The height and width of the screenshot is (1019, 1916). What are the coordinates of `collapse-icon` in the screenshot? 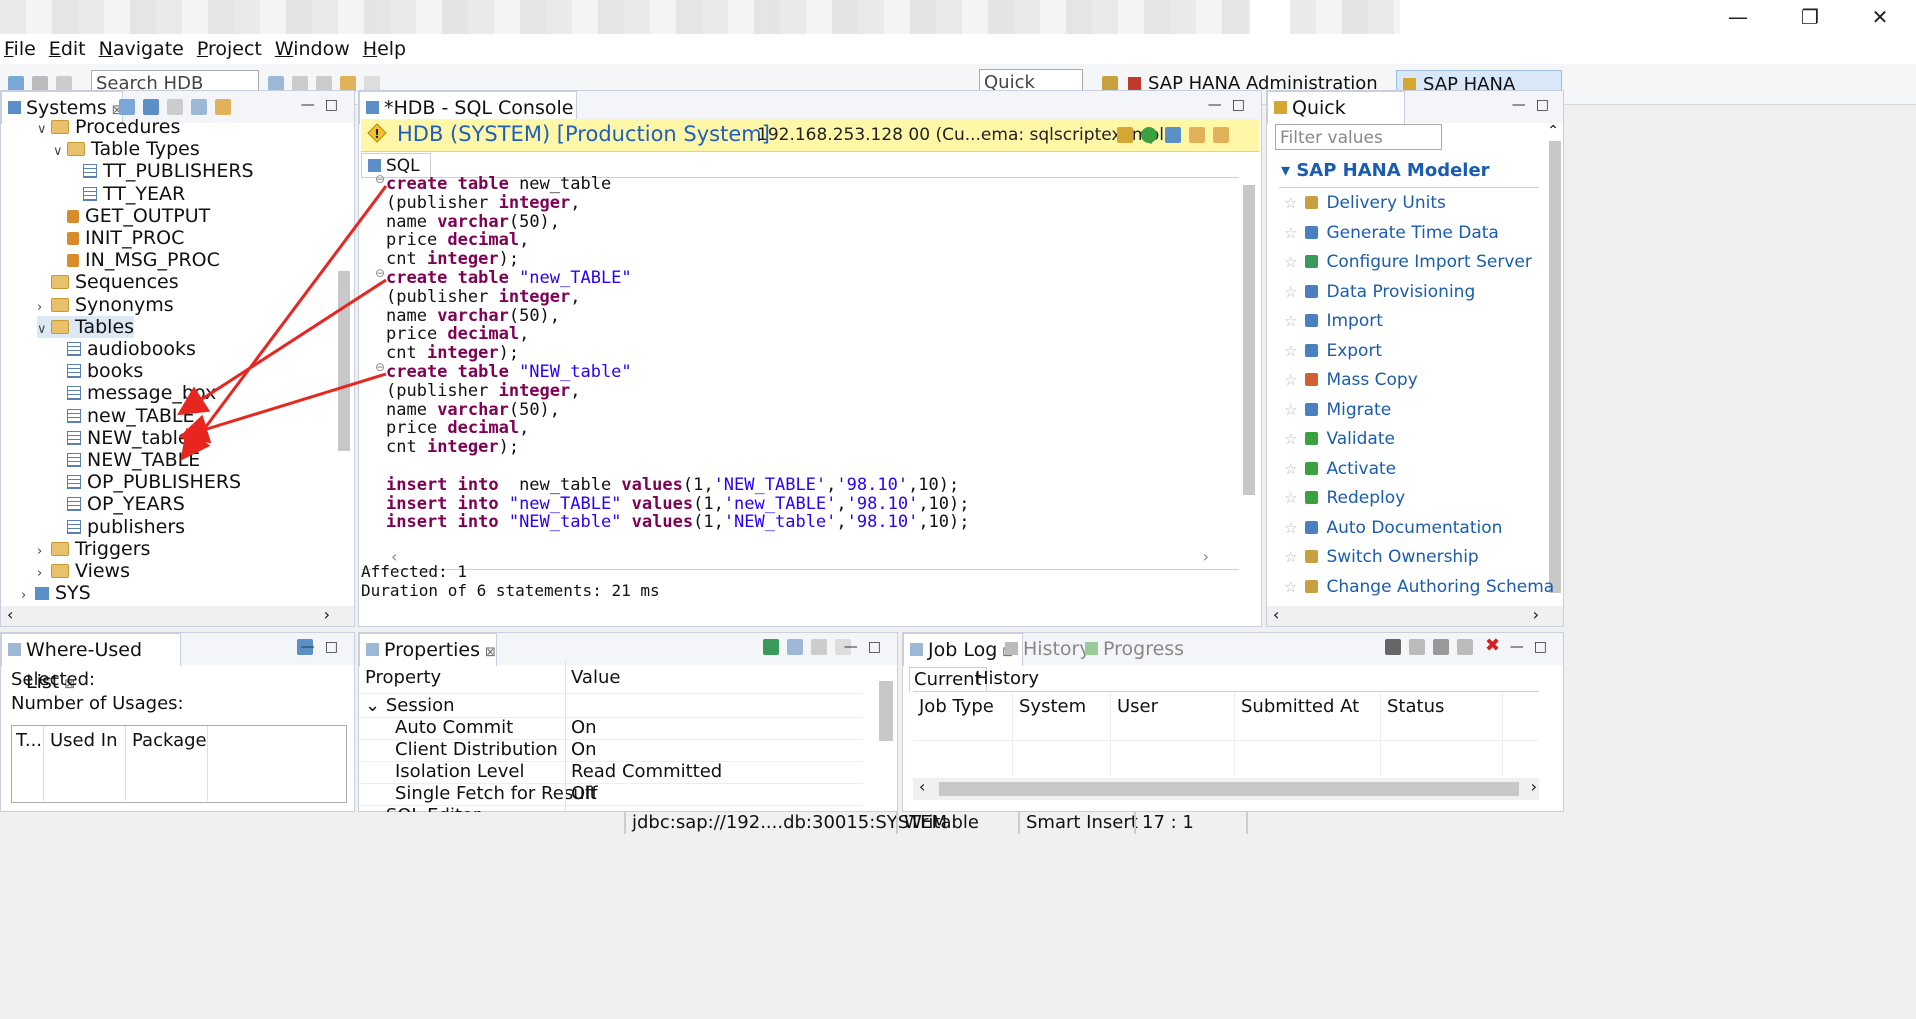 It's located at (199, 107).